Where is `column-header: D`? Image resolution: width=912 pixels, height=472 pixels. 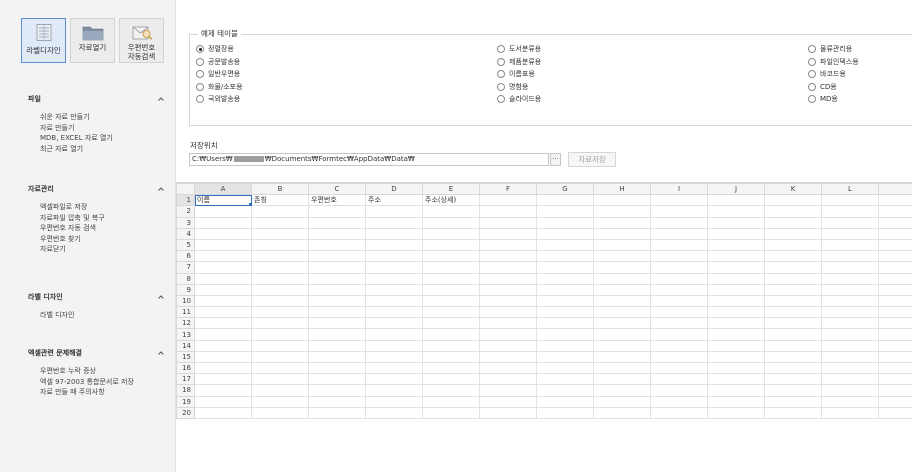 column-header: D is located at coordinates (394, 189).